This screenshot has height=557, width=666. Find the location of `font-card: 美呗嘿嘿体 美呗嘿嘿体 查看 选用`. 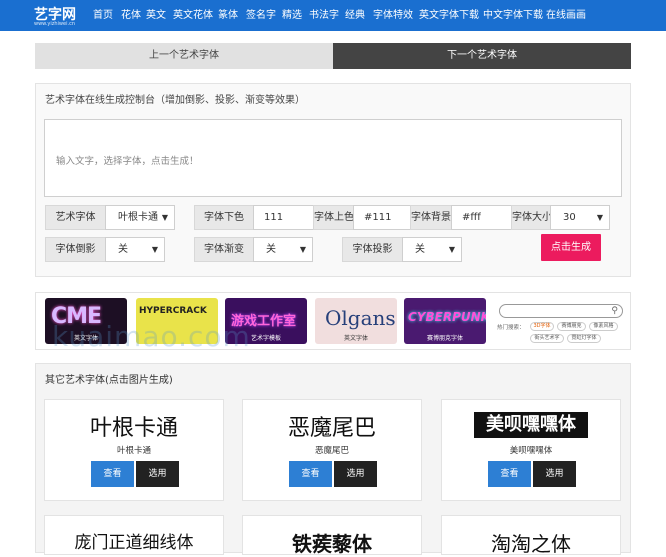

font-card: 美呗嘿嘿体 美呗嘿嘿体 查看 选用 is located at coordinates (531, 450).